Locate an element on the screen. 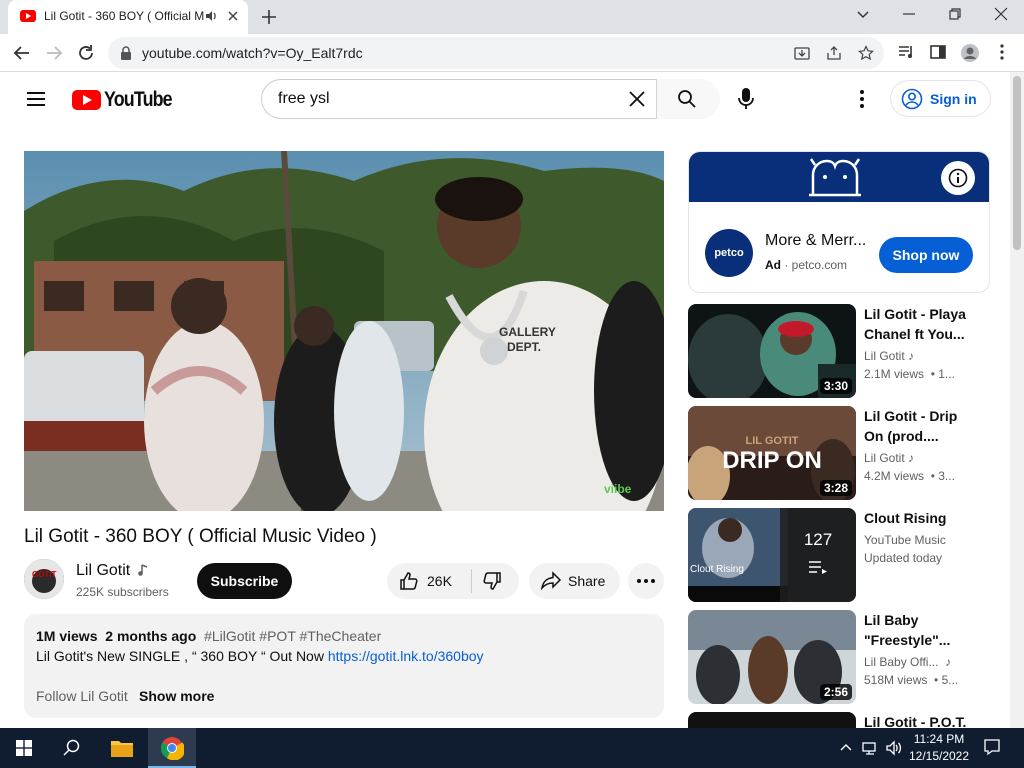 The height and width of the screenshot is (768, 1024). playlist-overlay: 127 is located at coordinates (818, 555).